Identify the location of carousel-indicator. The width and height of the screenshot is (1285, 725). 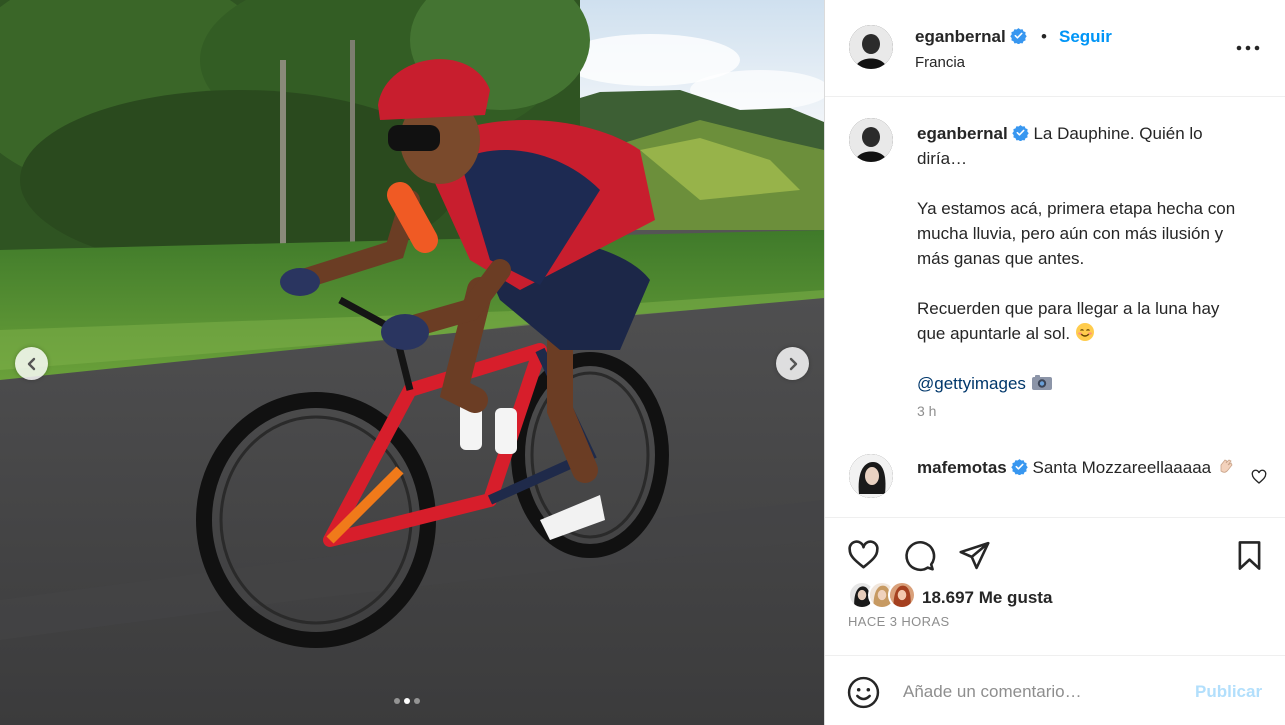
(407, 701).